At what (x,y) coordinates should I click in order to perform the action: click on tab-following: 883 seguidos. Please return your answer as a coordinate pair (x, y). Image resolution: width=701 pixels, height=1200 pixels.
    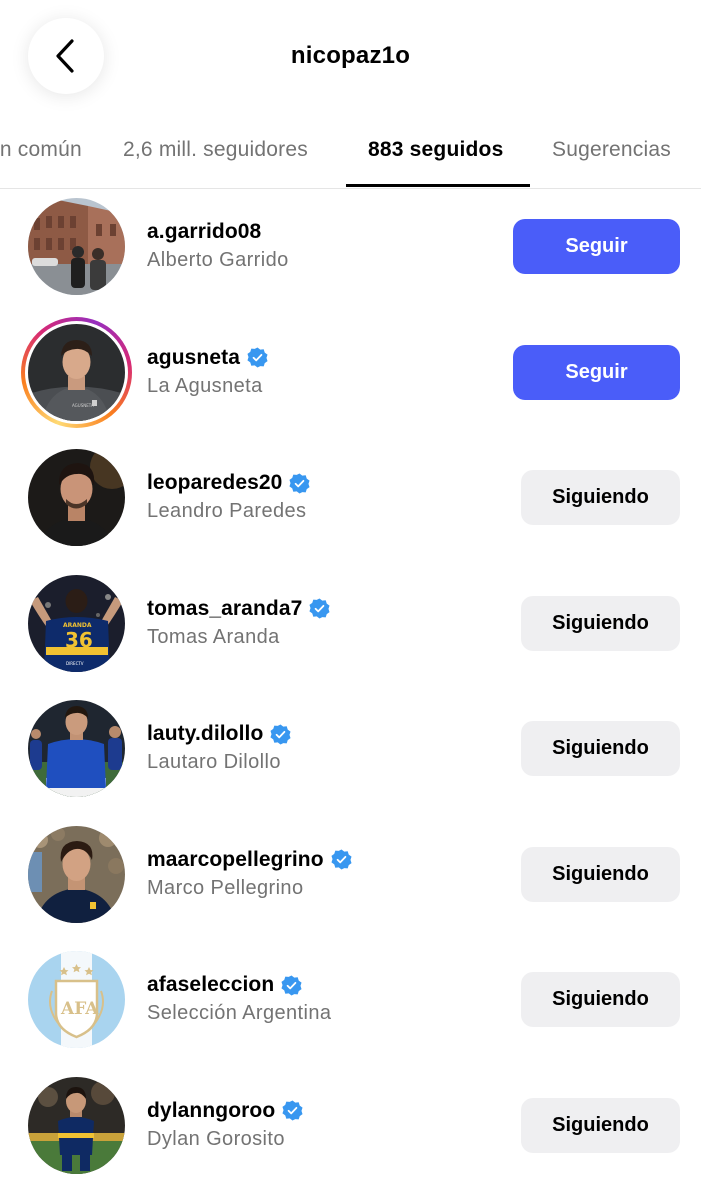
    Looking at the image, I should click on (435, 150).